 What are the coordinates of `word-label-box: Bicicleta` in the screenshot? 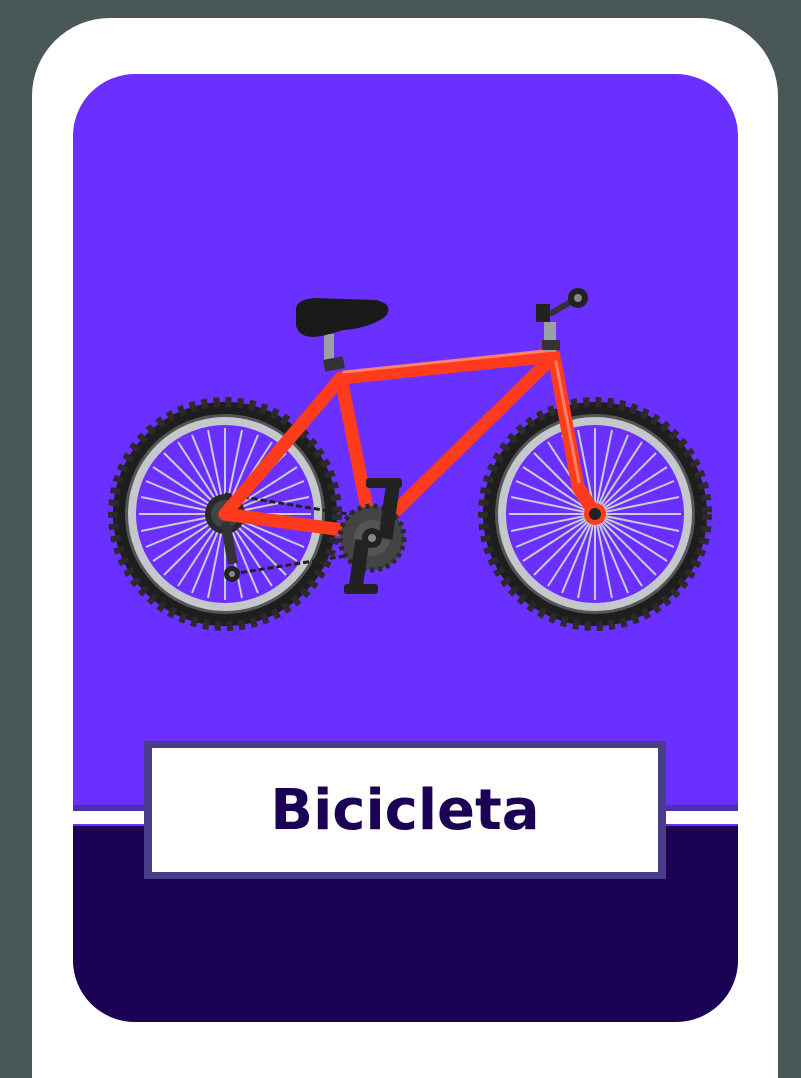 It's located at (405, 810).